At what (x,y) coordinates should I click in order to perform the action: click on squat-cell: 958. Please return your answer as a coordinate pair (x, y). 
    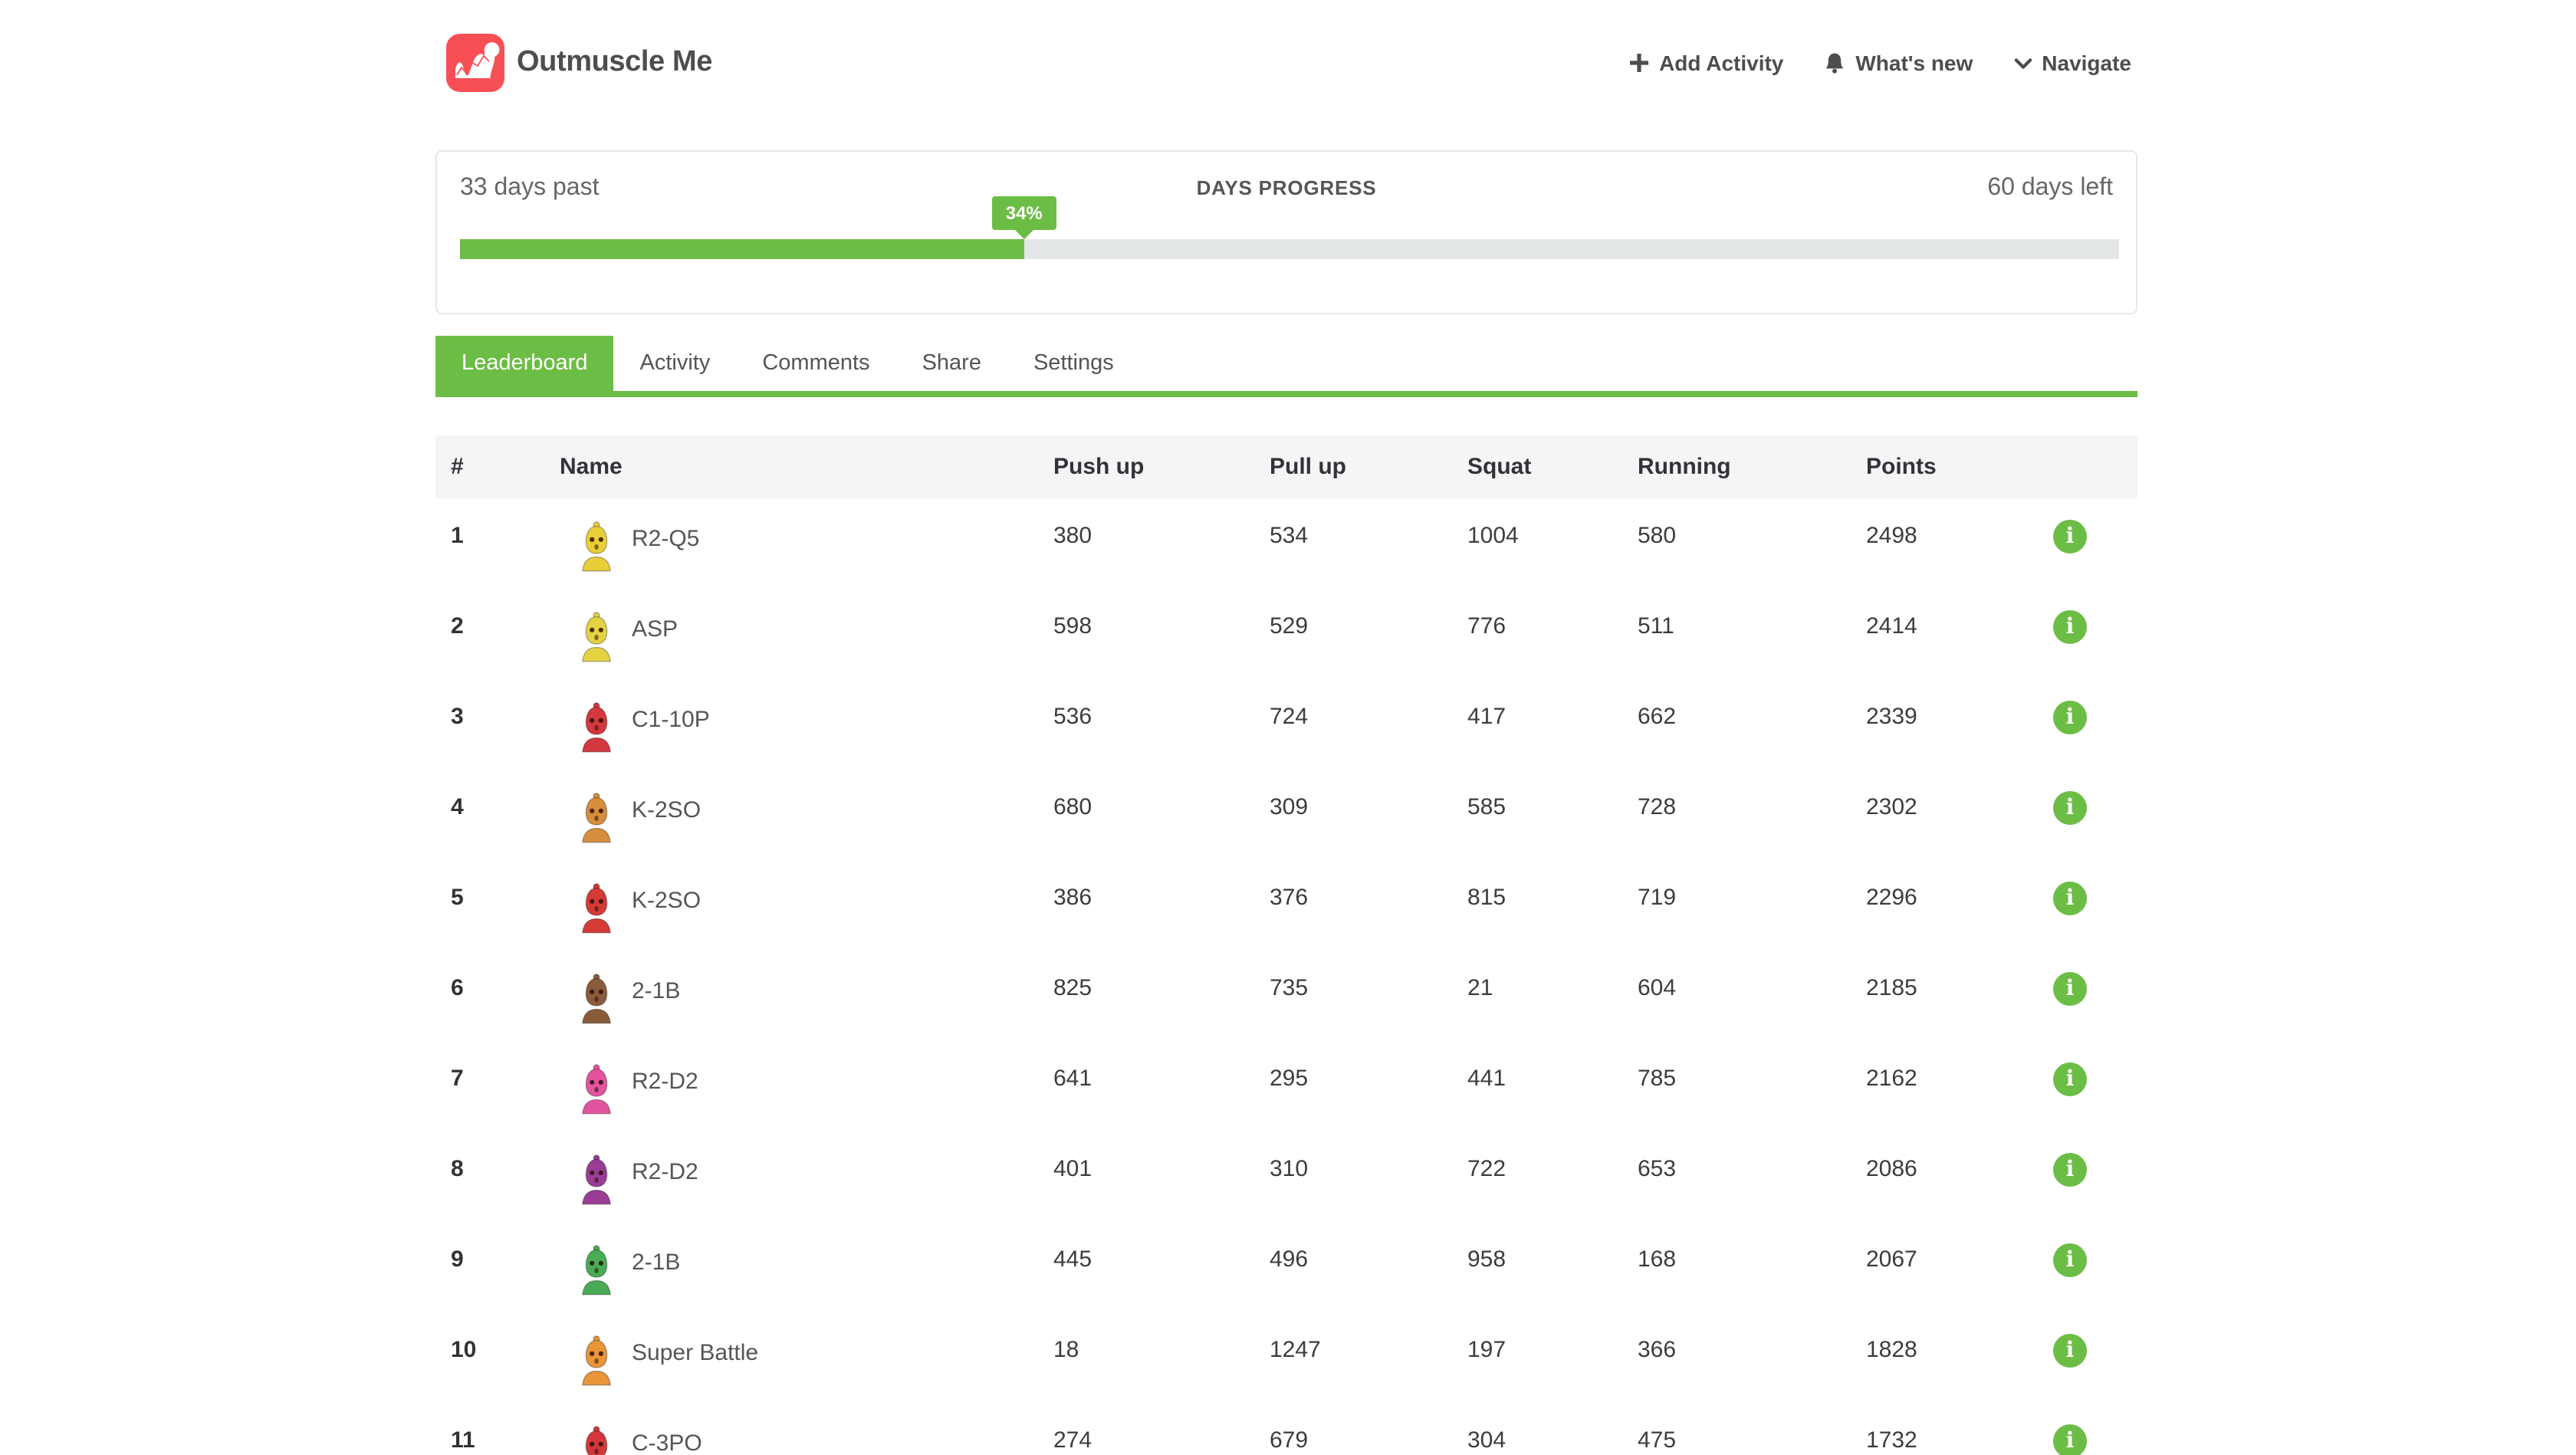
    Looking at the image, I should click on (1487, 1259).